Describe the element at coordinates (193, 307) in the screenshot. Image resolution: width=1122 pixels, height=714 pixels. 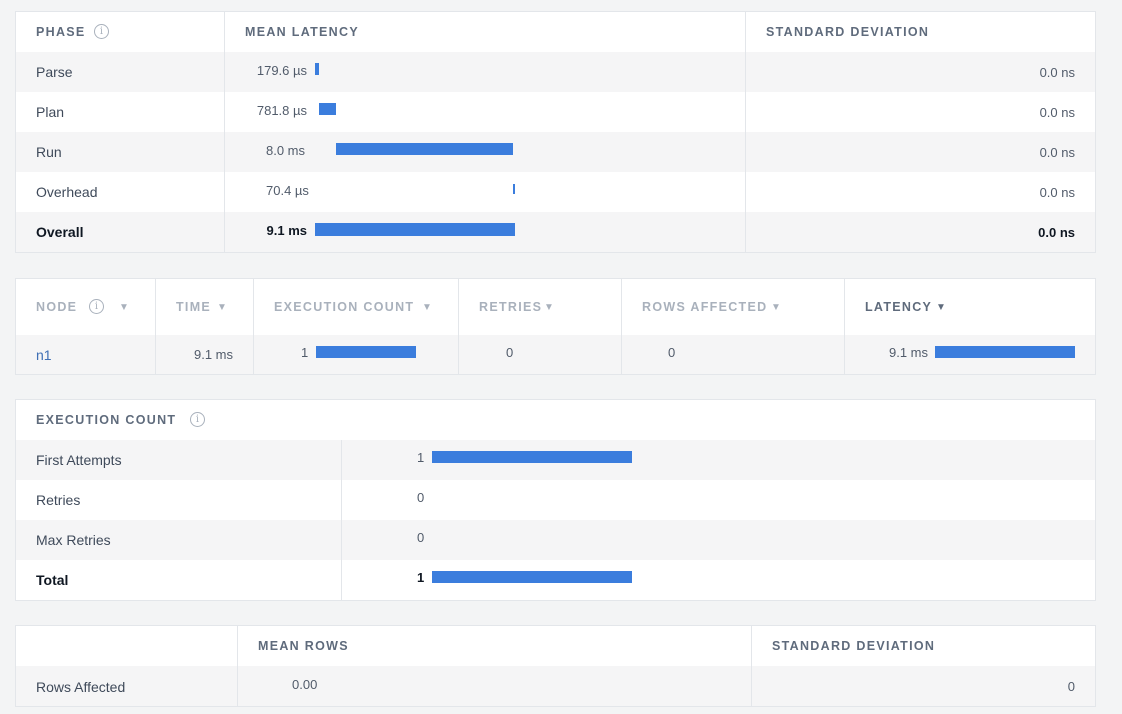
I see `time-header: TIME` at that location.